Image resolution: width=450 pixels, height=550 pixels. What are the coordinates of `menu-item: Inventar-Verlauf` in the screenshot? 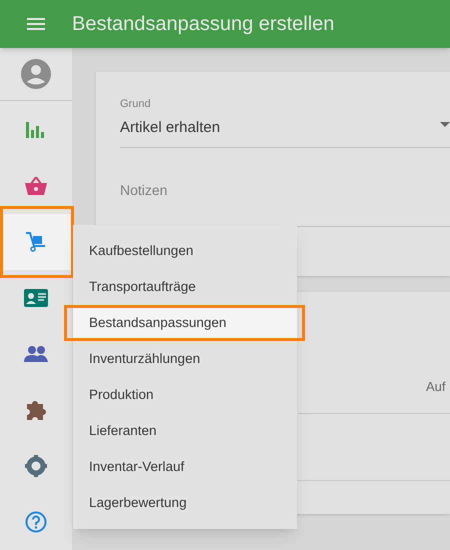 It's located at (185, 467).